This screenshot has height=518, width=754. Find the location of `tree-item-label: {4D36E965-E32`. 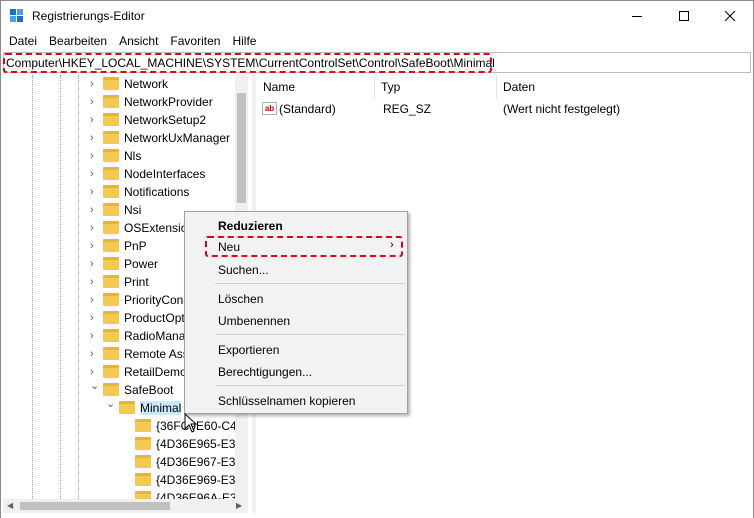

tree-item-label: {4D36E965-E32 is located at coordinates (199, 444).